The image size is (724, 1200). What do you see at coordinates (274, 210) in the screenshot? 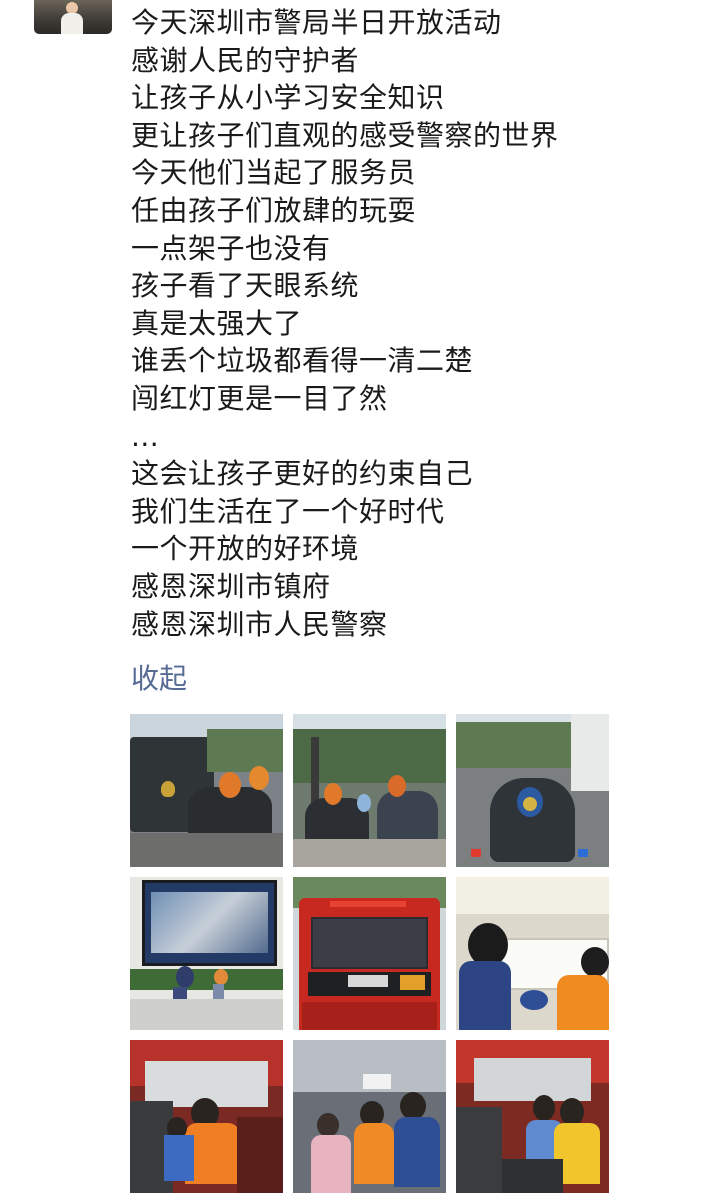
I see `post-line: 任由孩子们放肆的玩耍` at bounding box center [274, 210].